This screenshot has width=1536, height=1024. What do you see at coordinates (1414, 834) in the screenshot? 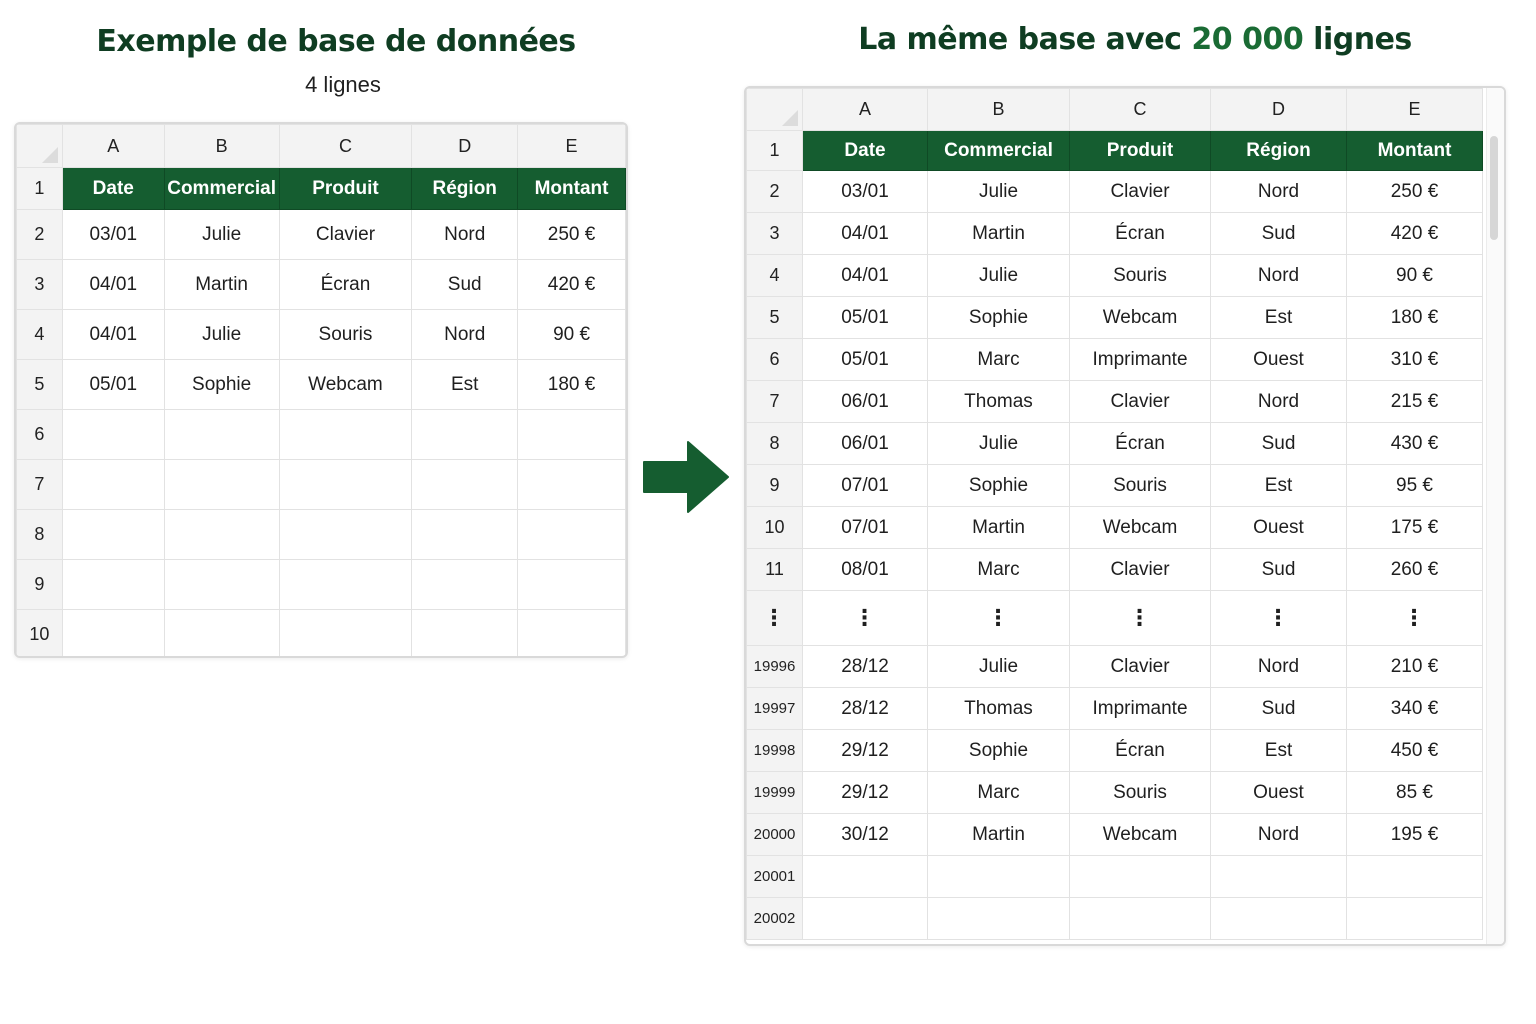
I see `table-cell: 195 €` at bounding box center [1414, 834].